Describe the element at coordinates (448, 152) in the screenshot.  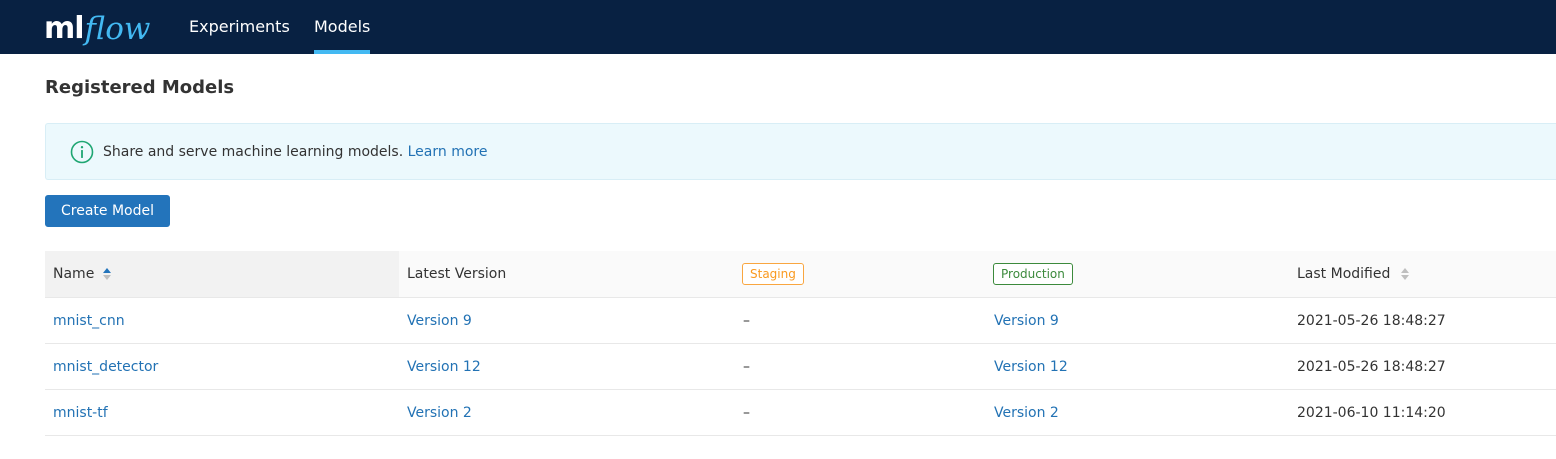
I see `learn-more-link: Learn more` at that location.